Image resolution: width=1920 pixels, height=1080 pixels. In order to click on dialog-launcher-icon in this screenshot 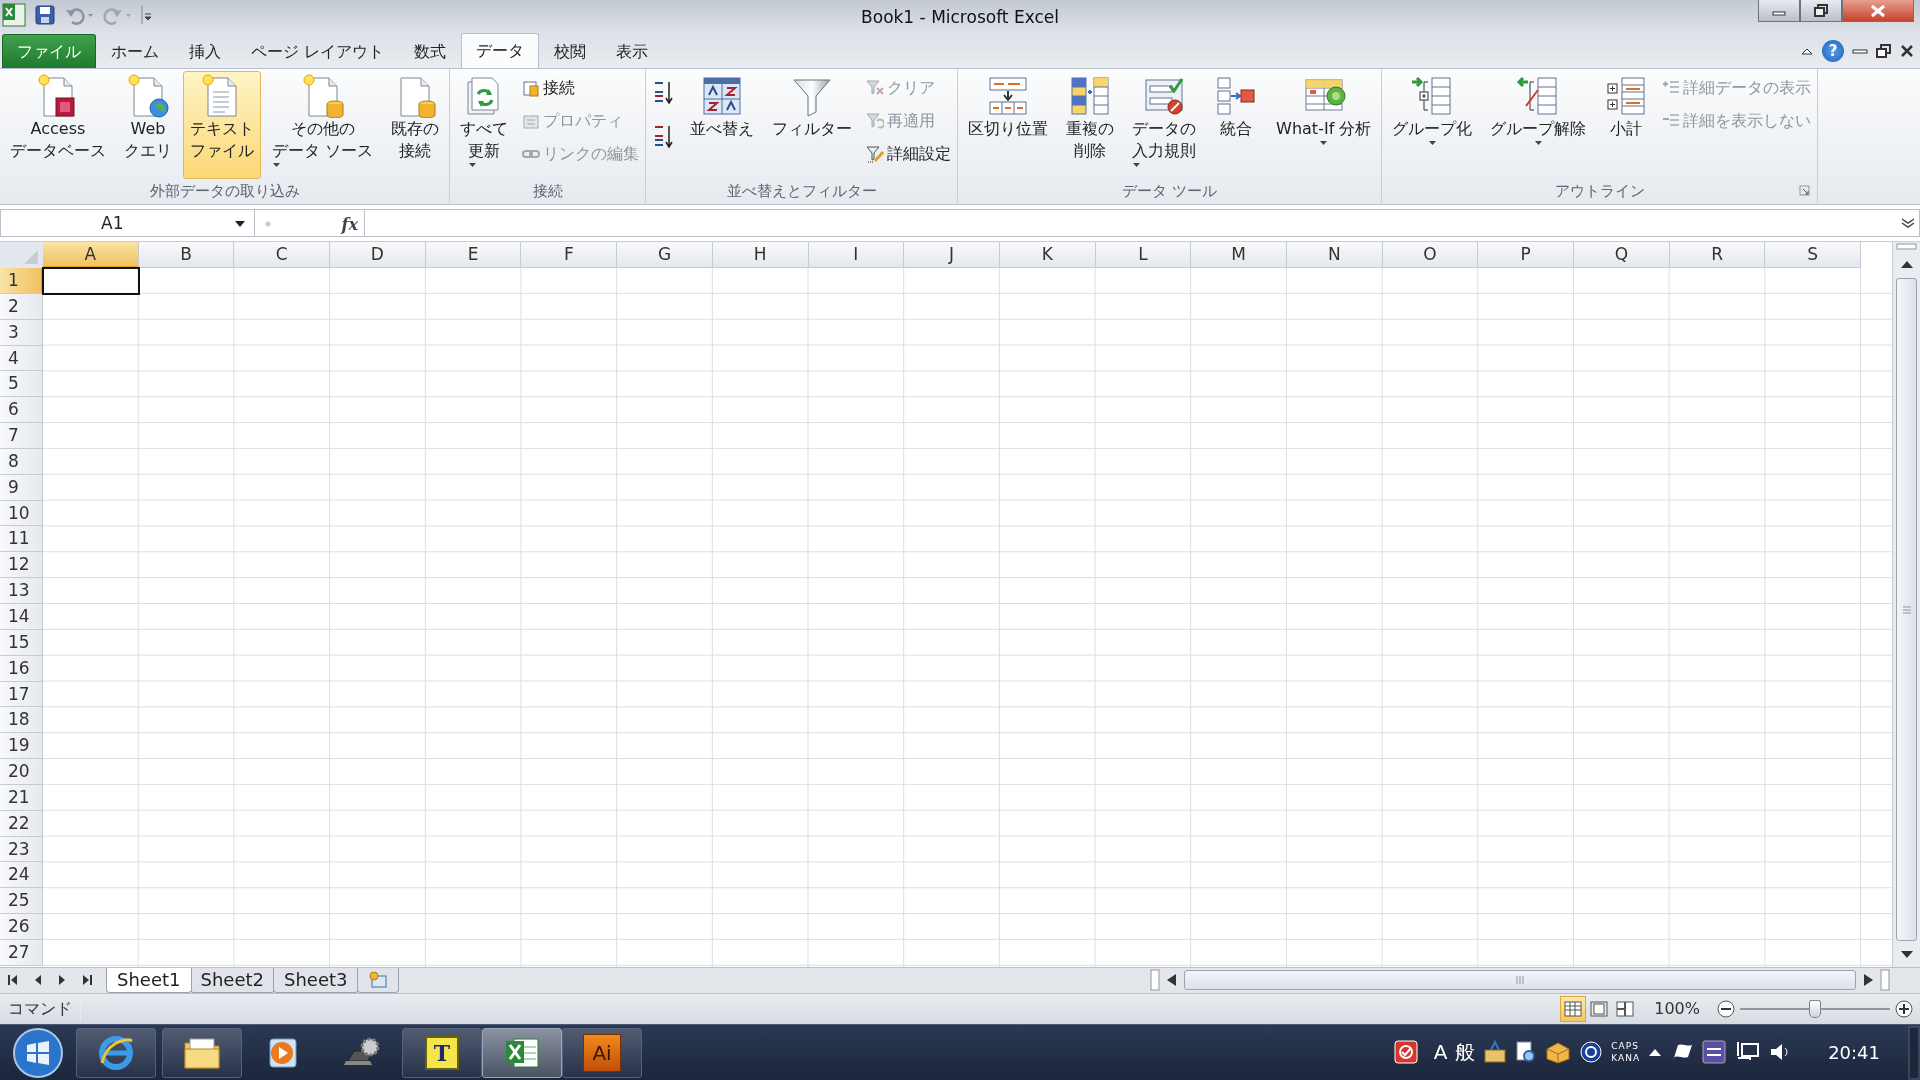, I will do `click(1805, 190)`.